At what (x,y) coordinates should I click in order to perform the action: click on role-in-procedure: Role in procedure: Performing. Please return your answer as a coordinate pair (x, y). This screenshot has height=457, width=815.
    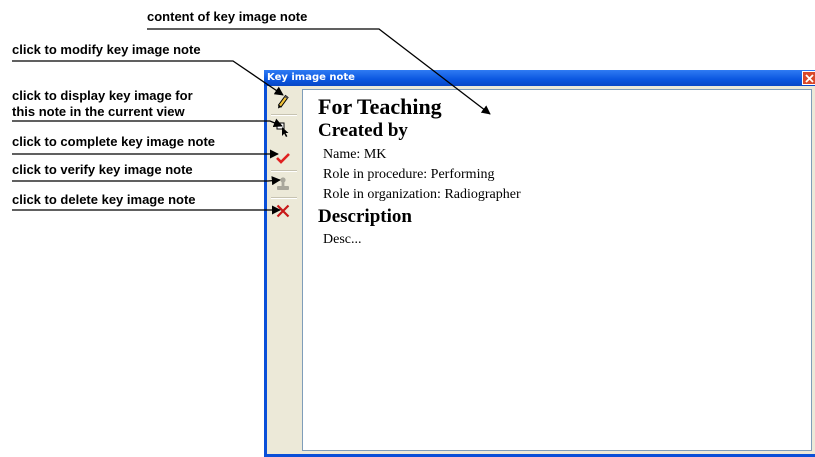
    Looking at the image, I should click on (409, 174).